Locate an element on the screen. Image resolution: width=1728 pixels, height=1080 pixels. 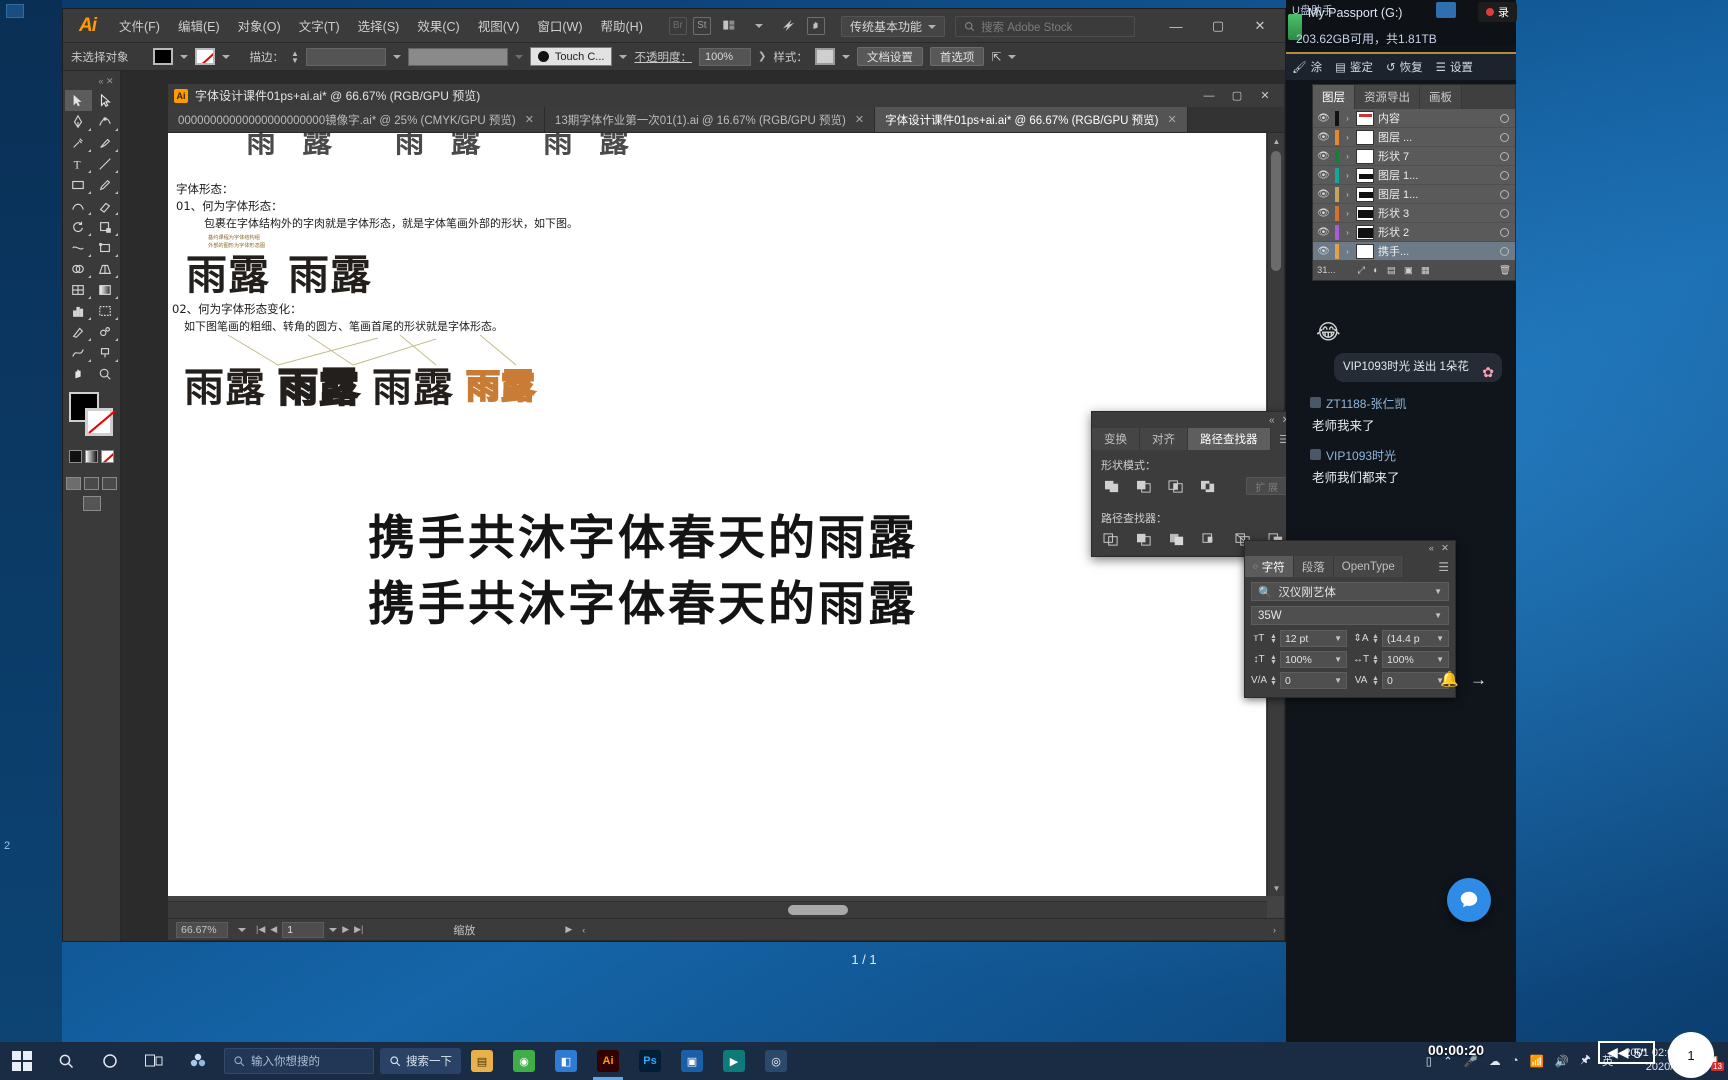
lightning-icon is located at coordinates (789, 26).